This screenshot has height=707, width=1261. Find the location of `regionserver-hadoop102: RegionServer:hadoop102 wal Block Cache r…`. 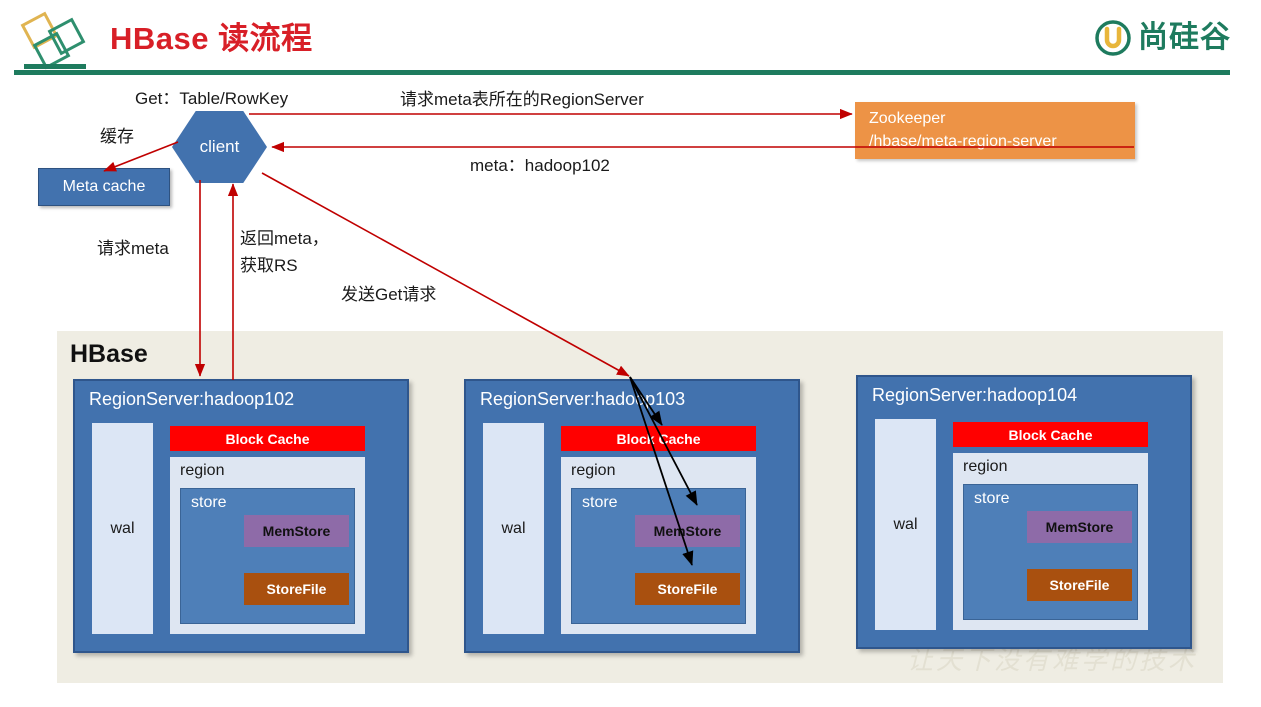

regionserver-hadoop102: RegionServer:hadoop102 wal Block Cache r… is located at coordinates (241, 516).